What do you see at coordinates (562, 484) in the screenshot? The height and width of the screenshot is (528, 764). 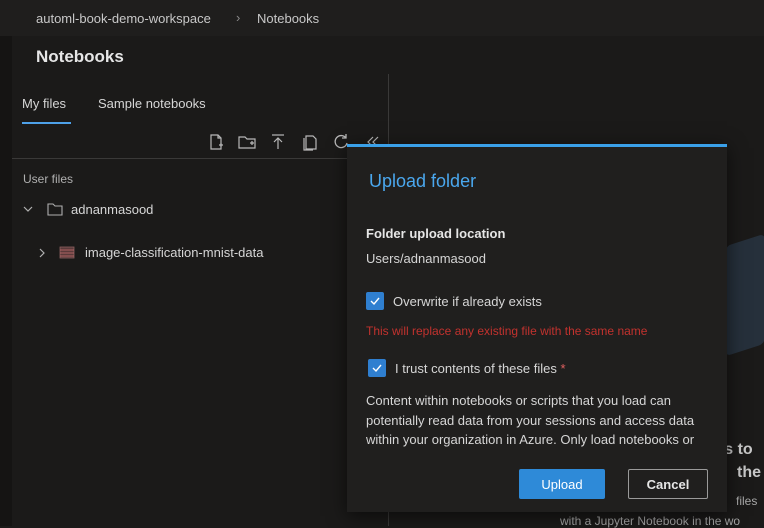 I see `upload-button: Upload` at bounding box center [562, 484].